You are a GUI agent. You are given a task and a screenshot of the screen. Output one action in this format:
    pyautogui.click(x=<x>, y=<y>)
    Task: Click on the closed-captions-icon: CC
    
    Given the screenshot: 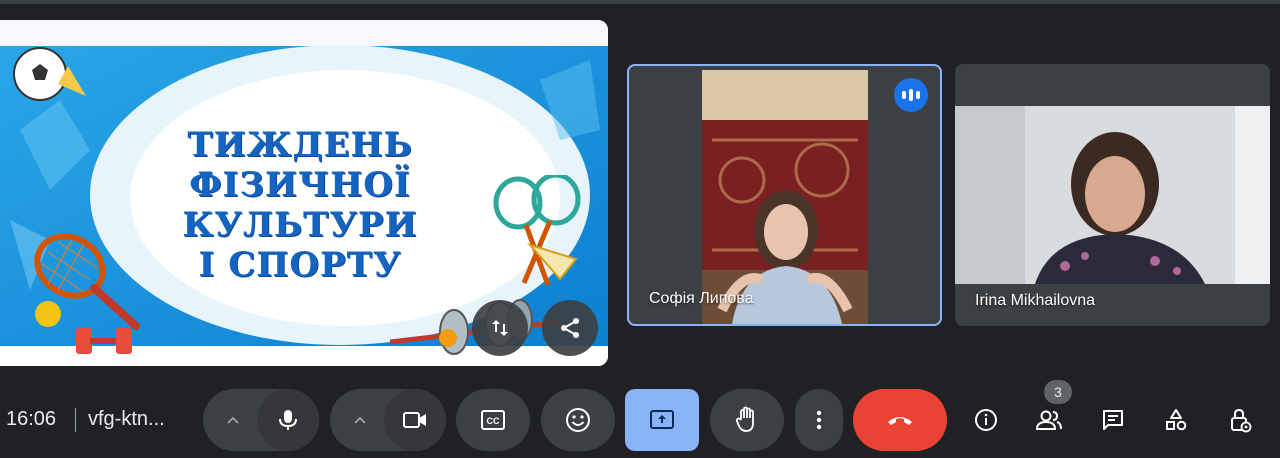 What is the action you would take?
    pyautogui.click(x=493, y=420)
    